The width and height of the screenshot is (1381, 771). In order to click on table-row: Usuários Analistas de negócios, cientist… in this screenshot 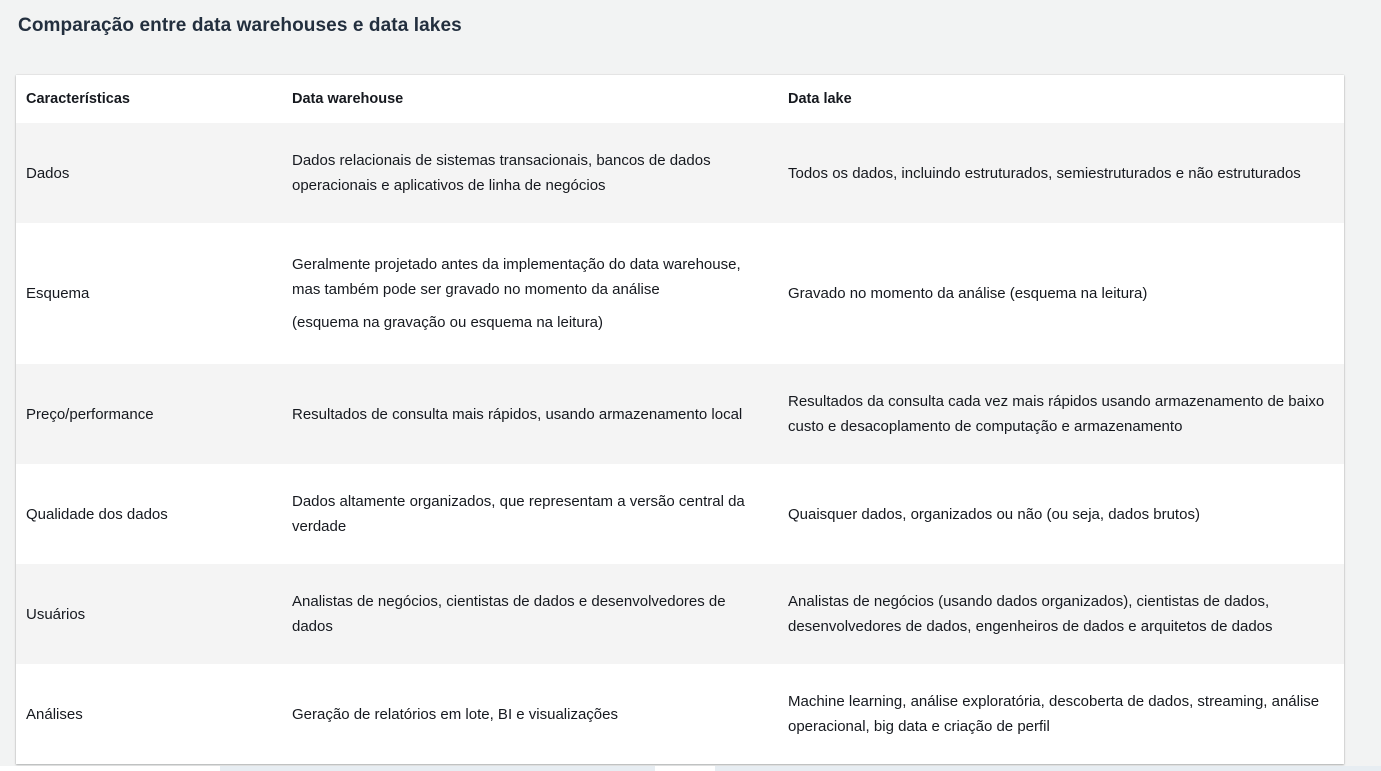, I will do `click(680, 614)`.